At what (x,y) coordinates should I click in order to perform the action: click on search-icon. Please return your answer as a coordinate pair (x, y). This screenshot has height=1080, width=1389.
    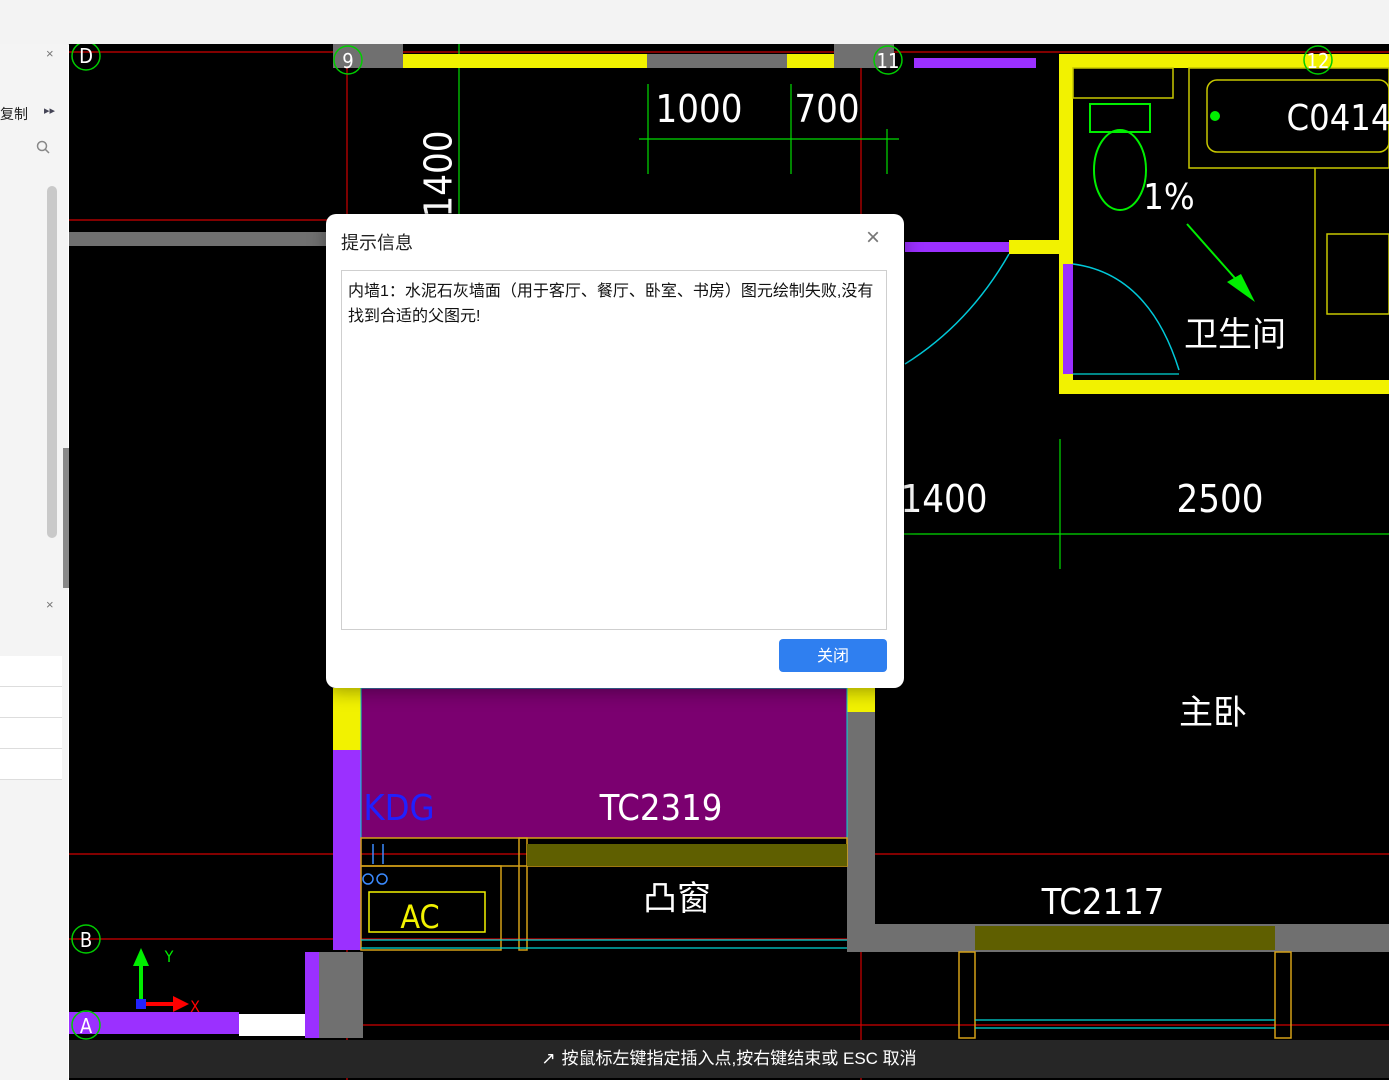
    Looking at the image, I should click on (43, 148).